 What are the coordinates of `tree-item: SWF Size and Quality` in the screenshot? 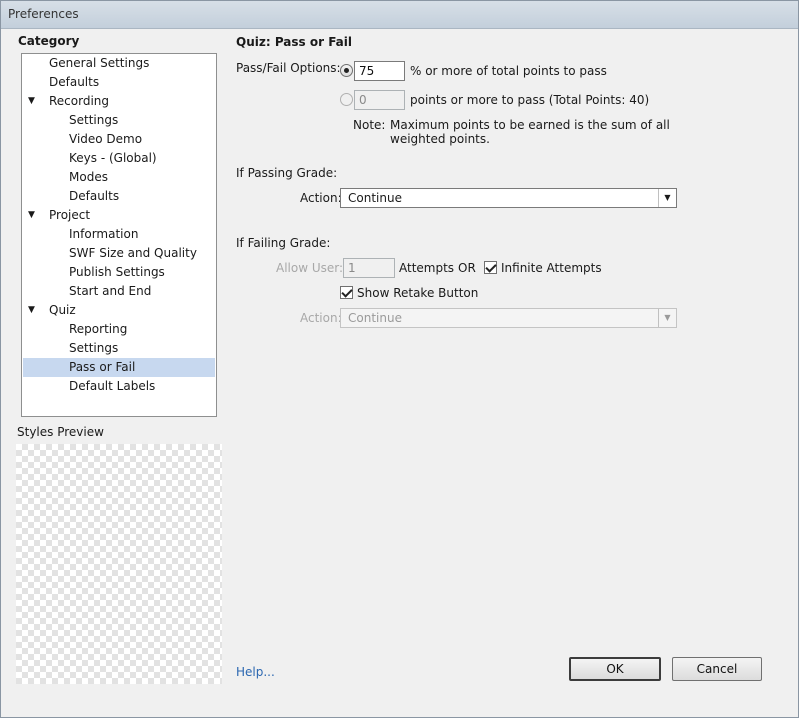 It's located at (119, 253).